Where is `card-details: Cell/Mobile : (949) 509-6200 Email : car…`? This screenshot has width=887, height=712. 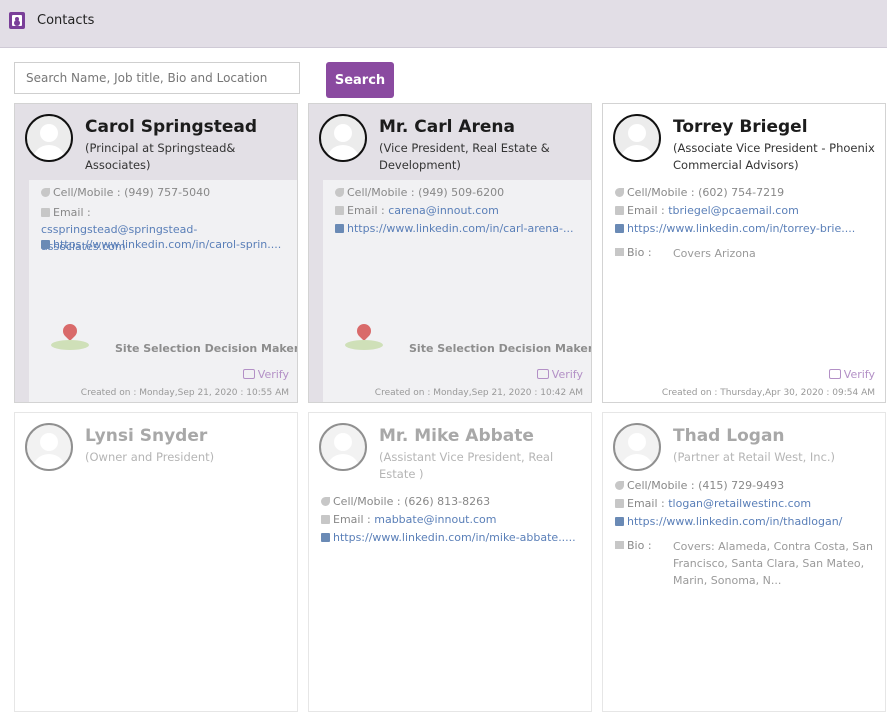 card-details: Cell/Mobile : (949) 509-6200 Email : car… is located at coordinates (457, 291).